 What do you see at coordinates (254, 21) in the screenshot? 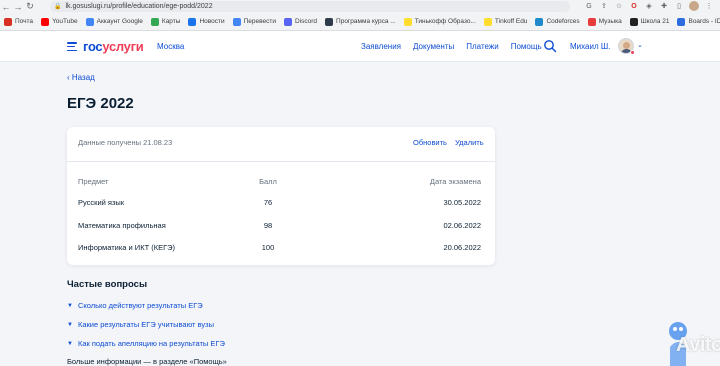
I see `bookmark-item: Перевести` at bounding box center [254, 21].